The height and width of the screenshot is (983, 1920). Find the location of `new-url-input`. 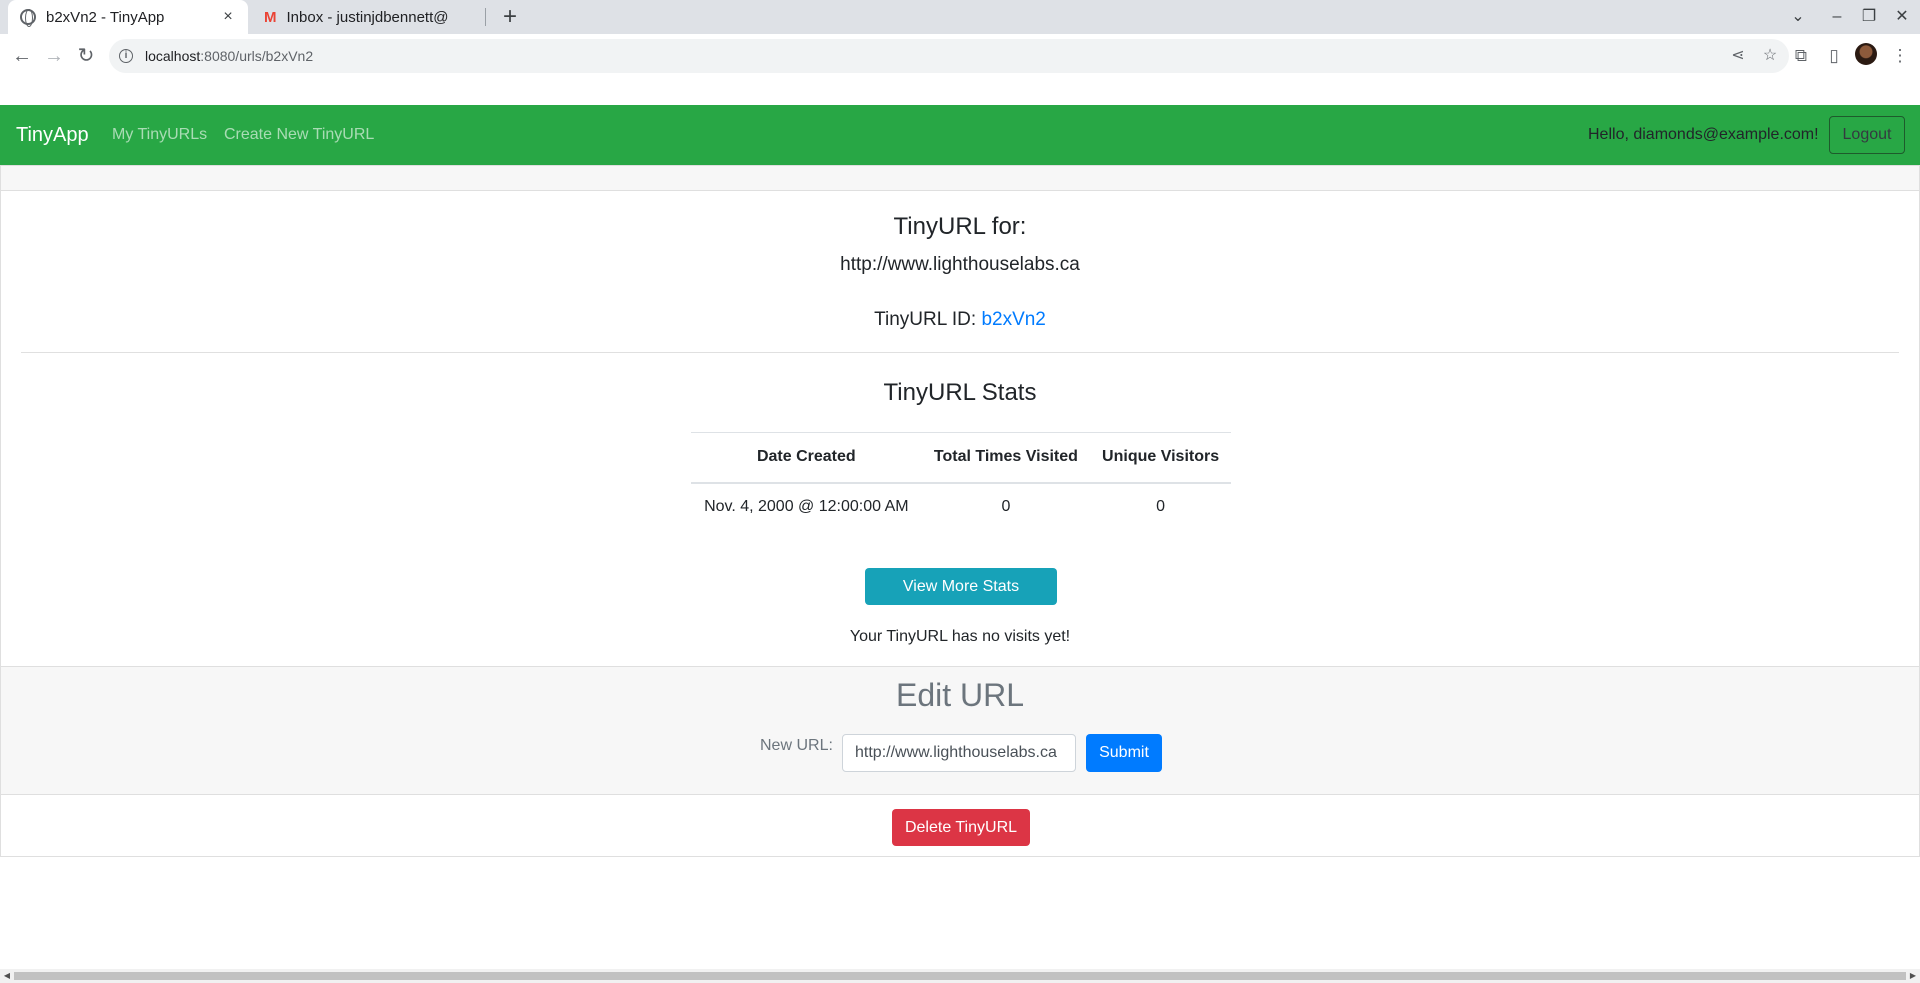

new-url-input is located at coordinates (959, 753).